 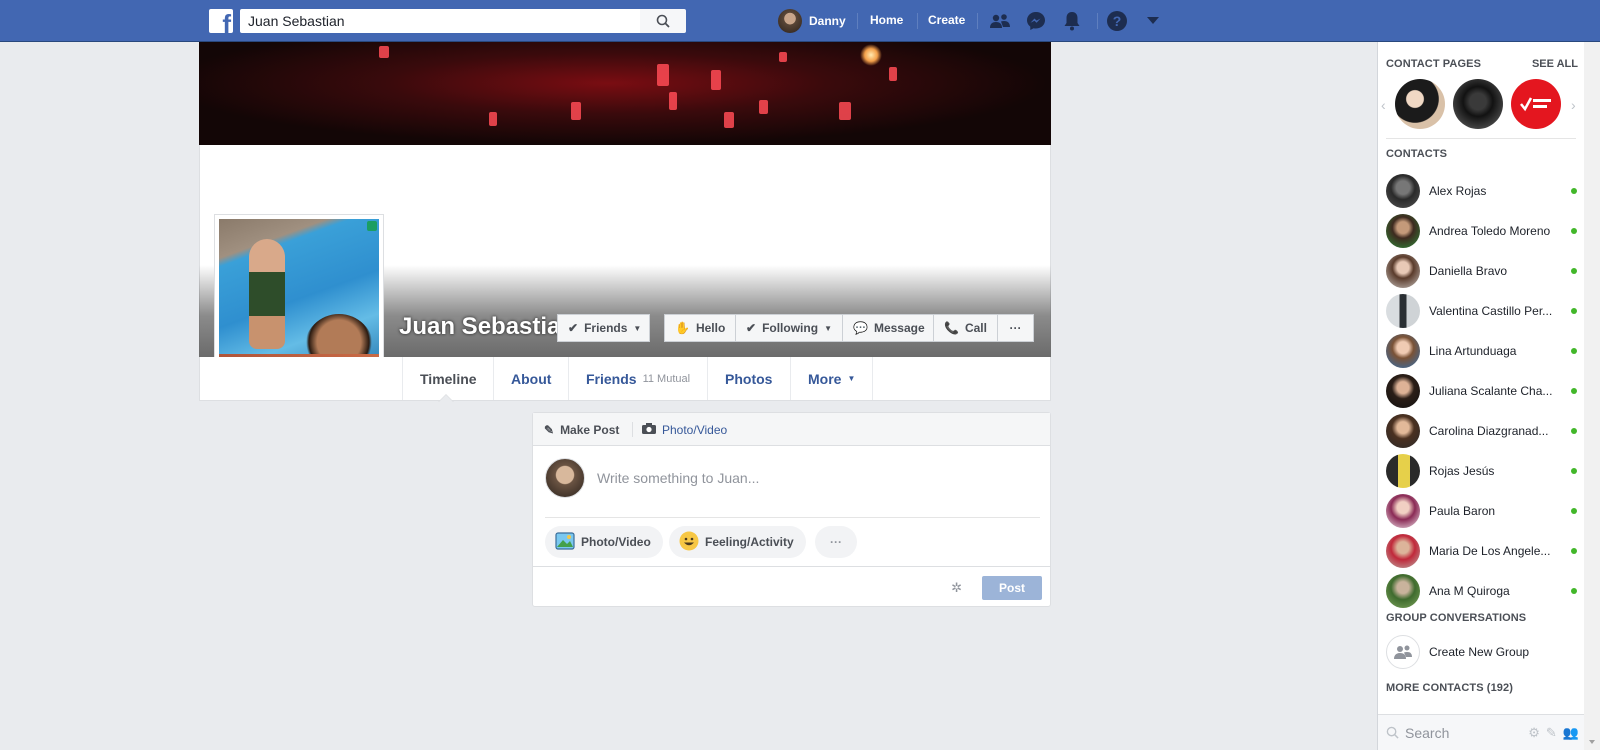 I want to click on contact-name: Lina Artunduaga, so click(x=1473, y=351).